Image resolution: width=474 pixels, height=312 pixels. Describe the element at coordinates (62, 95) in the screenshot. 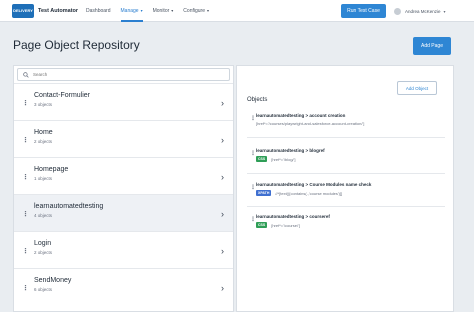

I see `item-name: Contact-Formulier` at that location.